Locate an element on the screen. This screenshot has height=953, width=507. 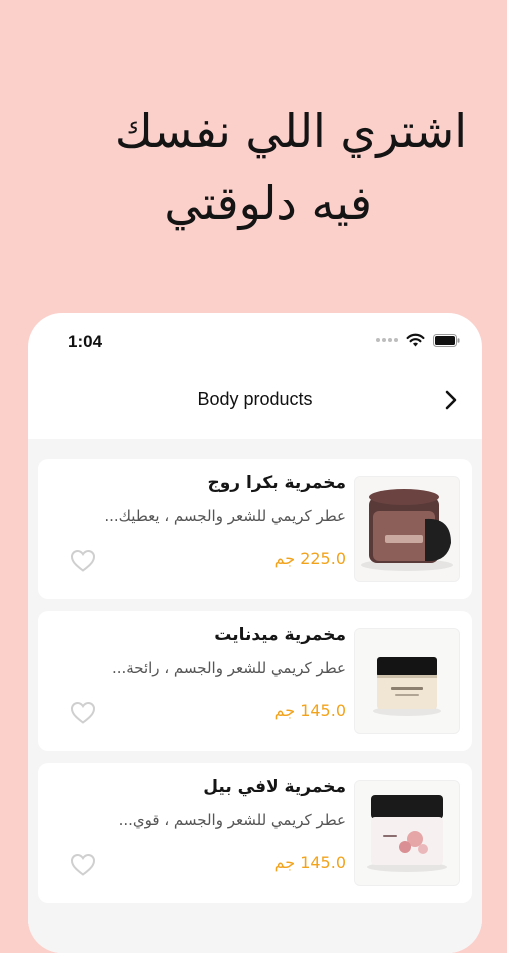
status-icons is located at coordinates (418, 340).